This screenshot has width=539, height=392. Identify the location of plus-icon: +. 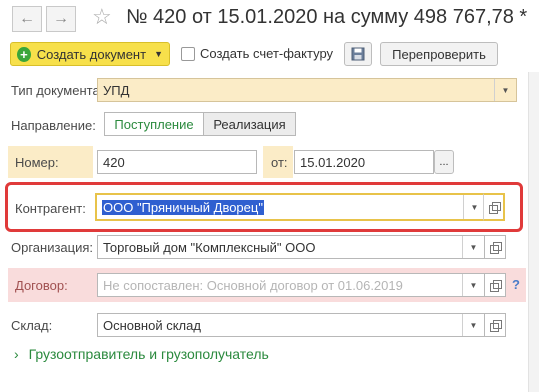
(24, 54).